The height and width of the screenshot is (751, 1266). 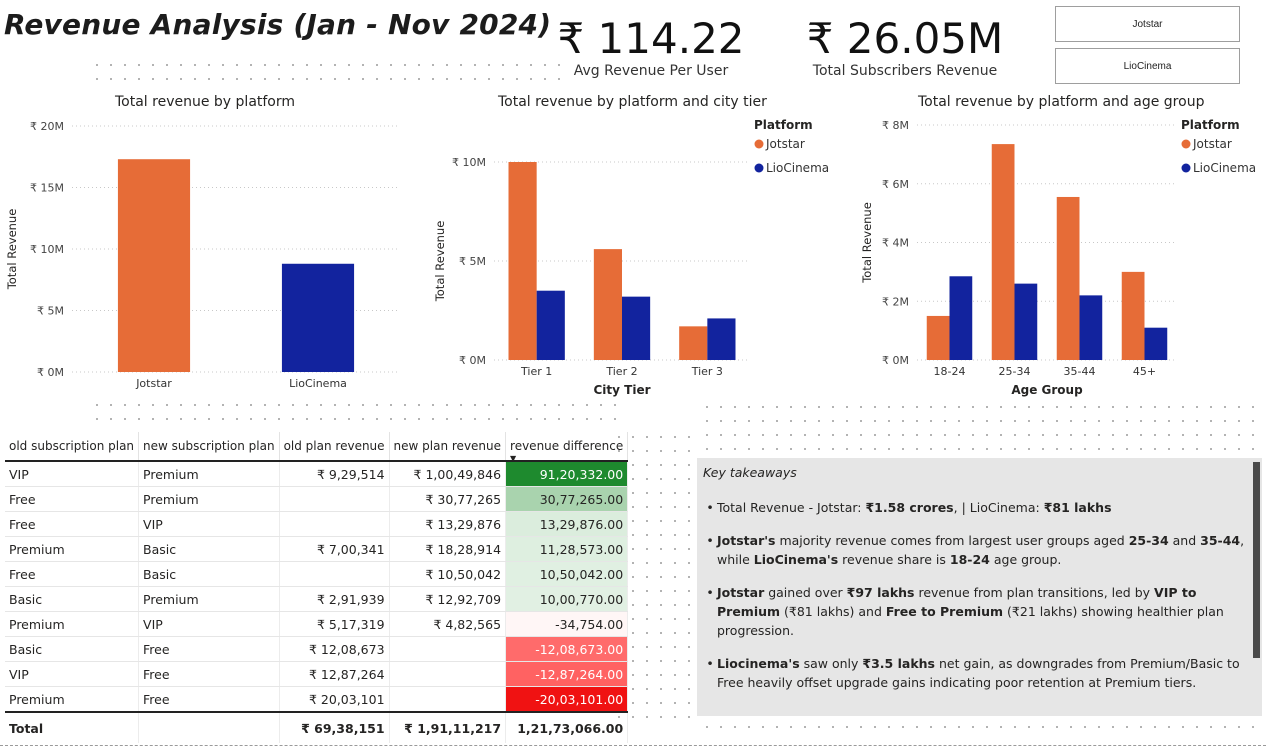 What do you see at coordinates (334, 524) in the screenshot?
I see `table-cell-old-revenue` at bounding box center [334, 524].